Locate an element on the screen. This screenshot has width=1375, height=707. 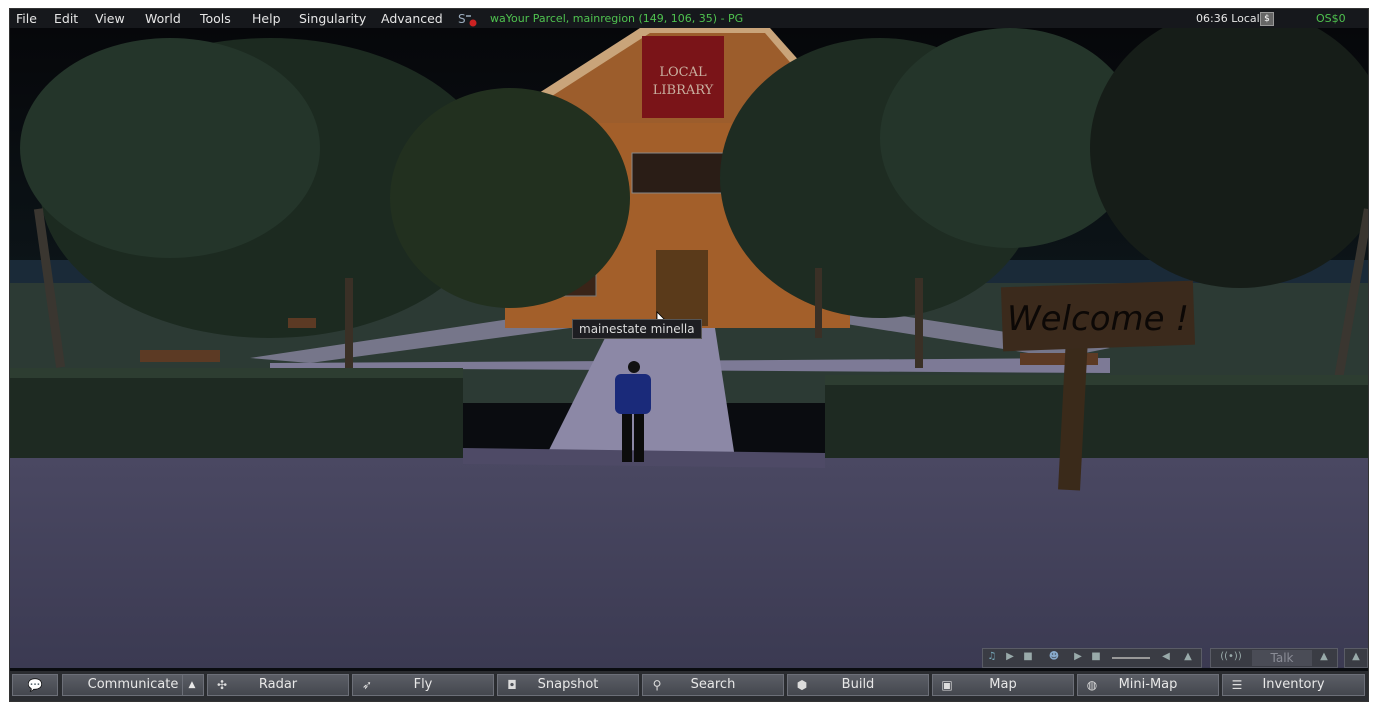
volume-icon: ◀ is located at coordinates (1166, 657).